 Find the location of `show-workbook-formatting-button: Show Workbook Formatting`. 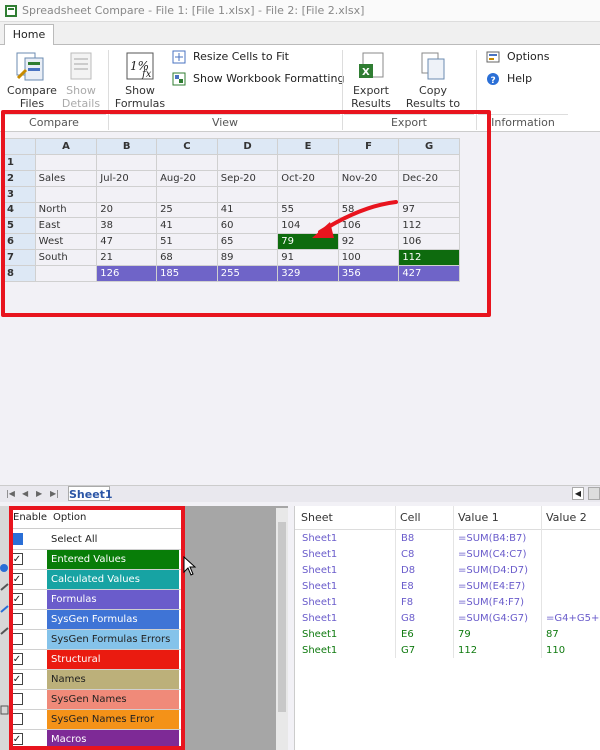

show-workbook-formatting-button: Show Workbook Formatting is located at coordinates (268, 78).